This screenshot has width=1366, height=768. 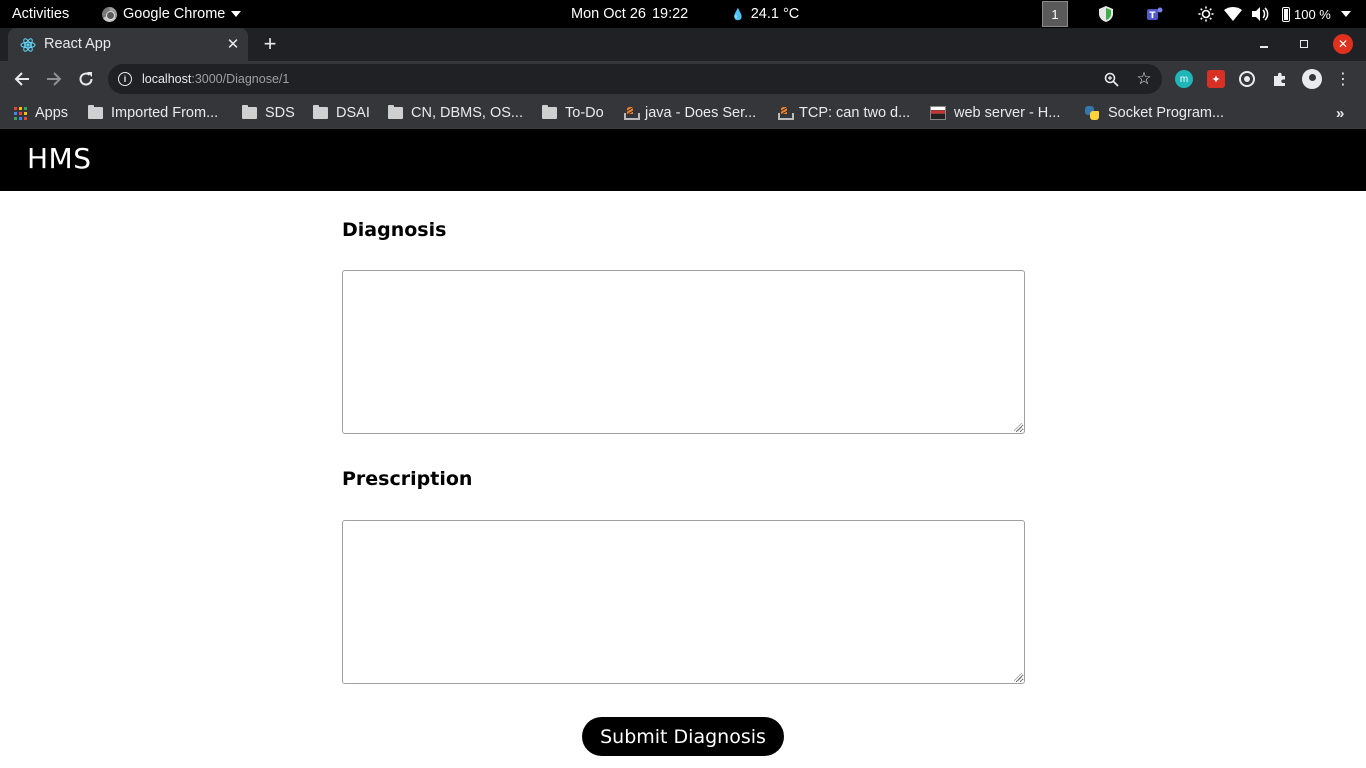 What do you see at coordinates (28, 45) in the screenshot?
I see `react-icon` at bounding box center [28, 45].